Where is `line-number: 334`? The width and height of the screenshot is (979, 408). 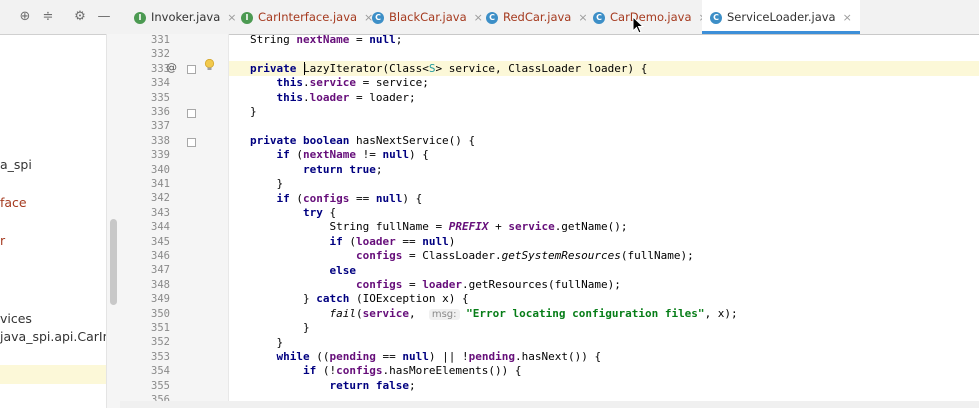
line-number: 334 is located at coordinates (145, 83).